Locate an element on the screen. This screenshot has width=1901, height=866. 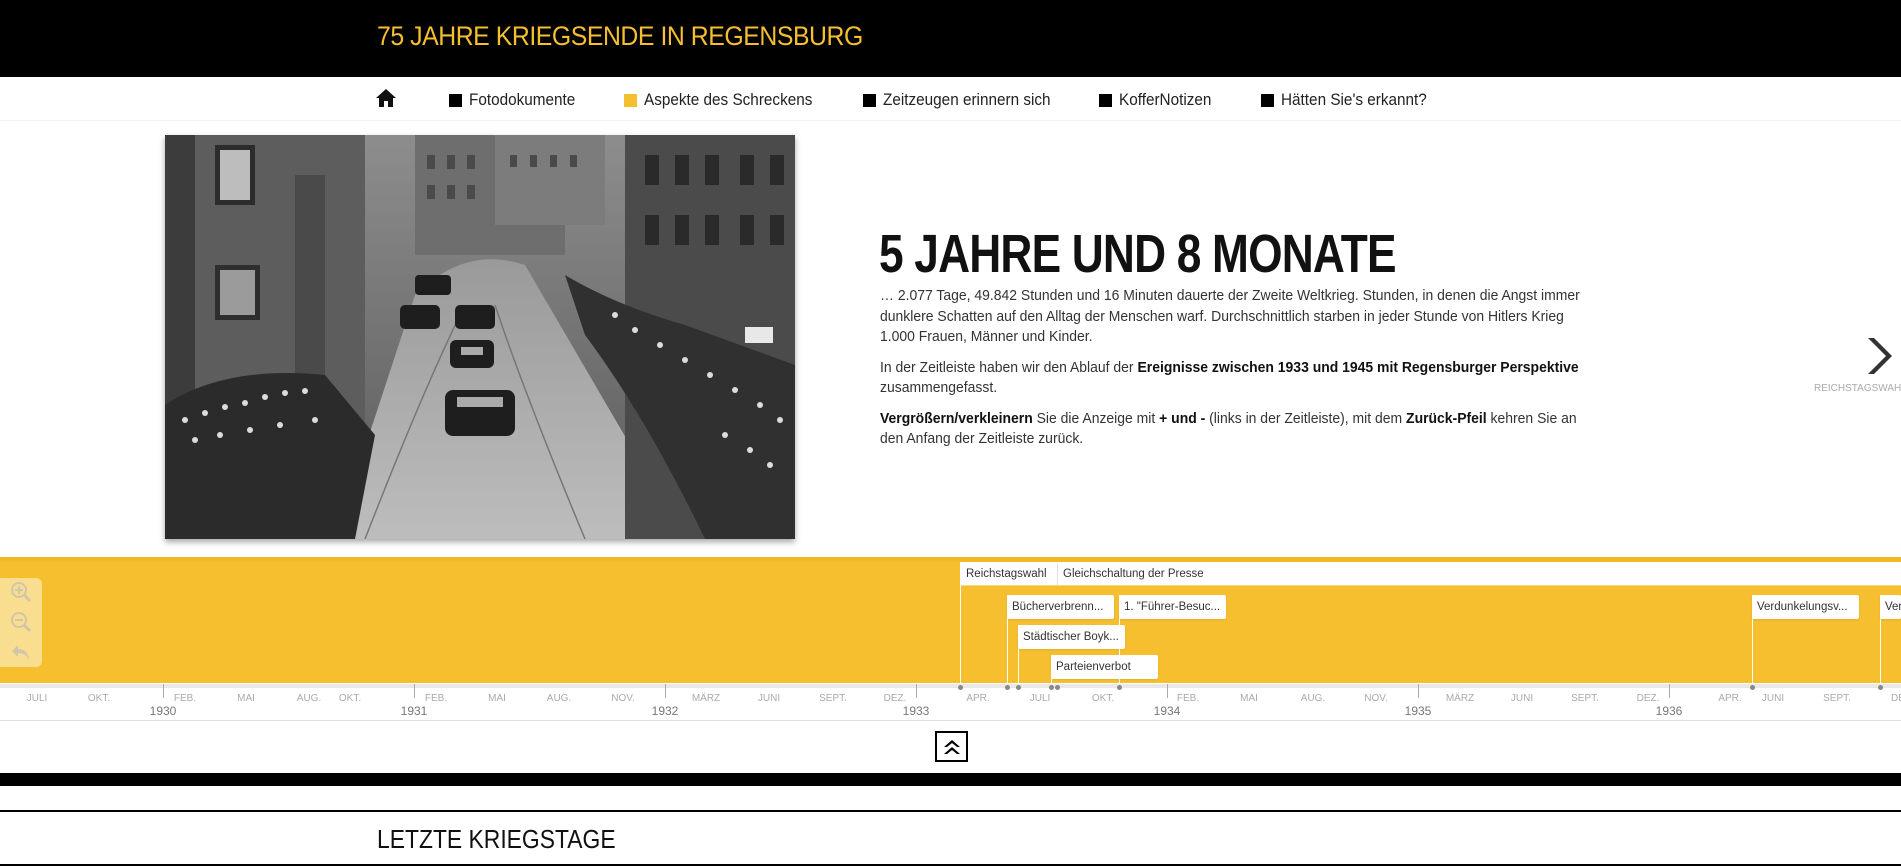
timeline-tick-label: DE is located at coordinates (1896, 698).